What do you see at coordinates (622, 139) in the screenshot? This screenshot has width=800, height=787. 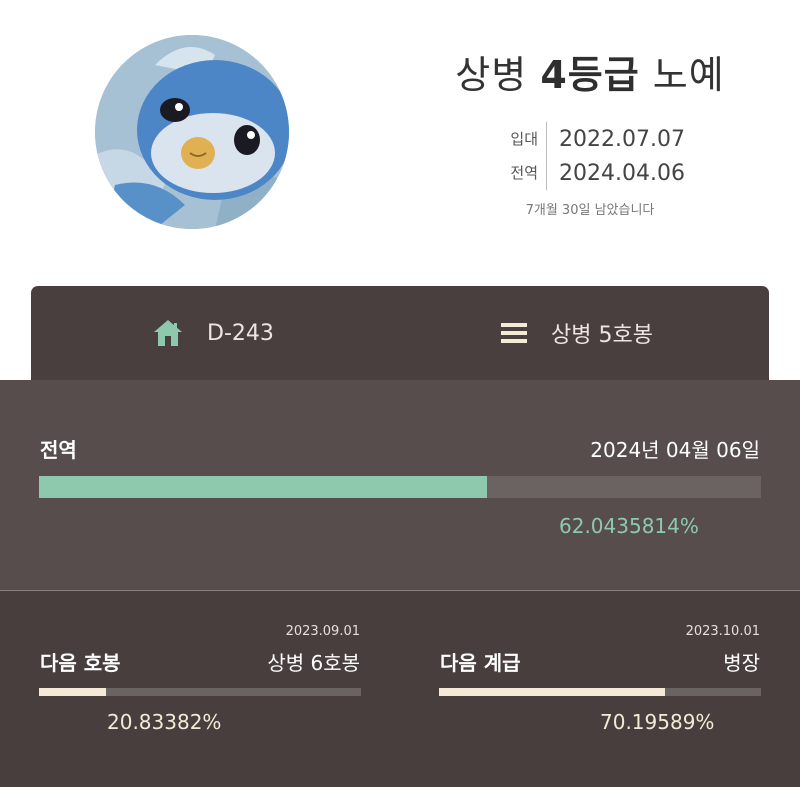 I see `enlist-date: 2022.07.07` at bounding box center [622, 139].